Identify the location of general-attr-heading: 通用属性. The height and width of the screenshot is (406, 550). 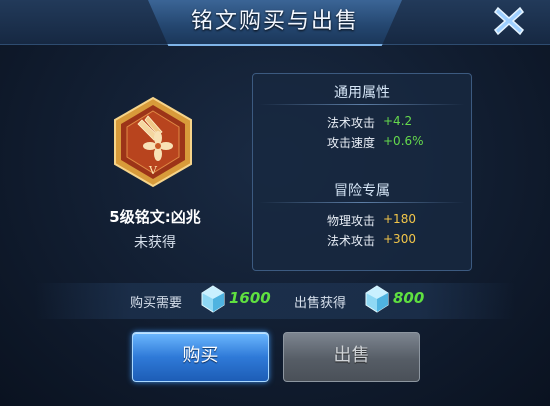
(362, 93).